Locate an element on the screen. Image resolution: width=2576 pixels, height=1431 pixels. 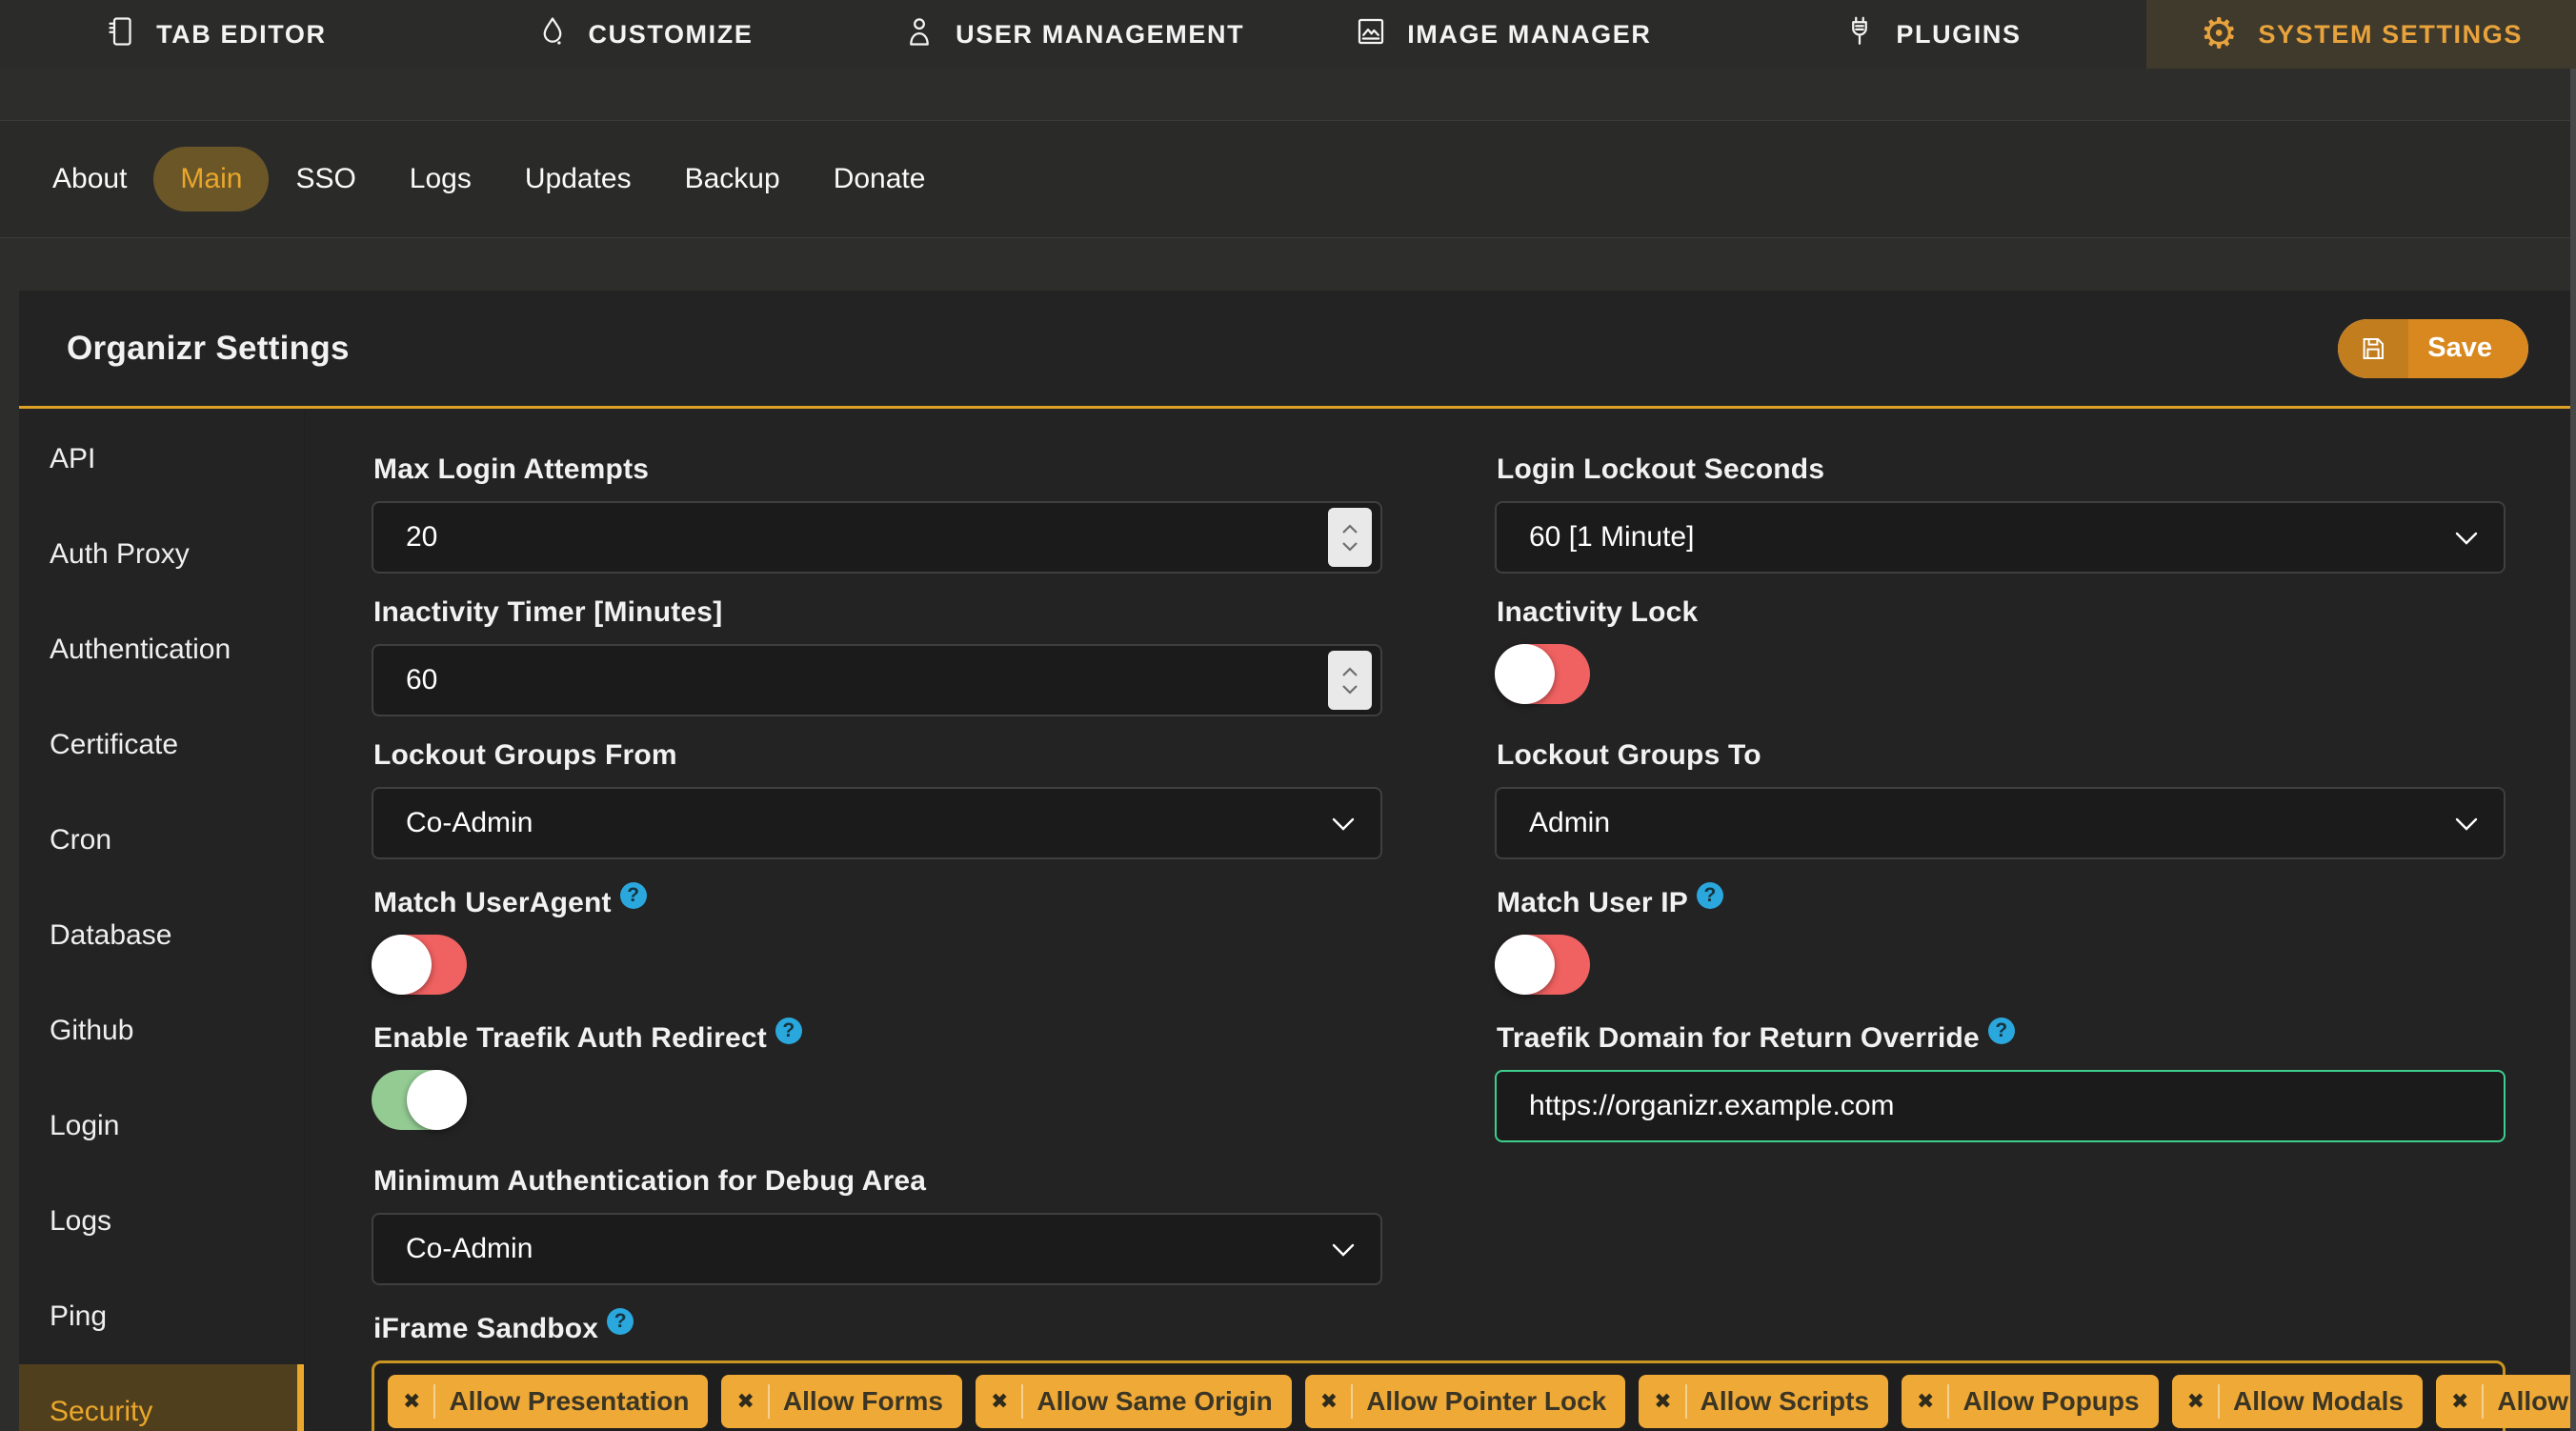
max-login-attempts-input is located at coordinates (862, 537).